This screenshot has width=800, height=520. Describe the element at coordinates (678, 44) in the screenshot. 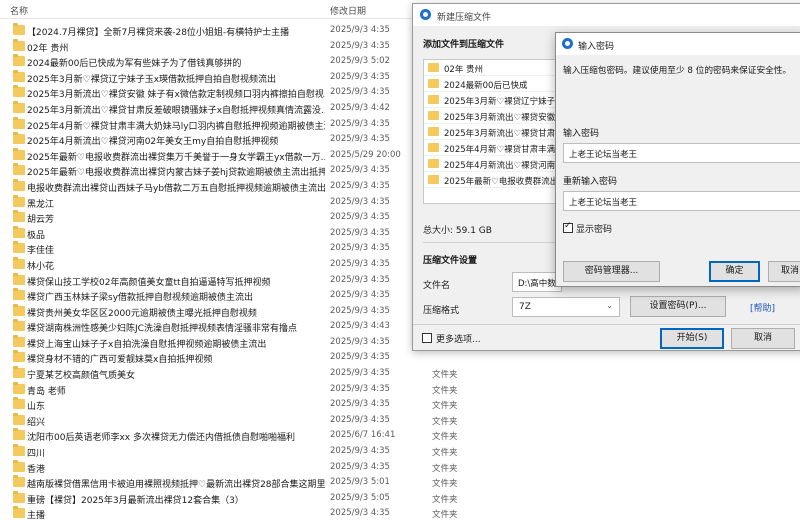

I see `dialog-titlebar: 输入密码` at that location.